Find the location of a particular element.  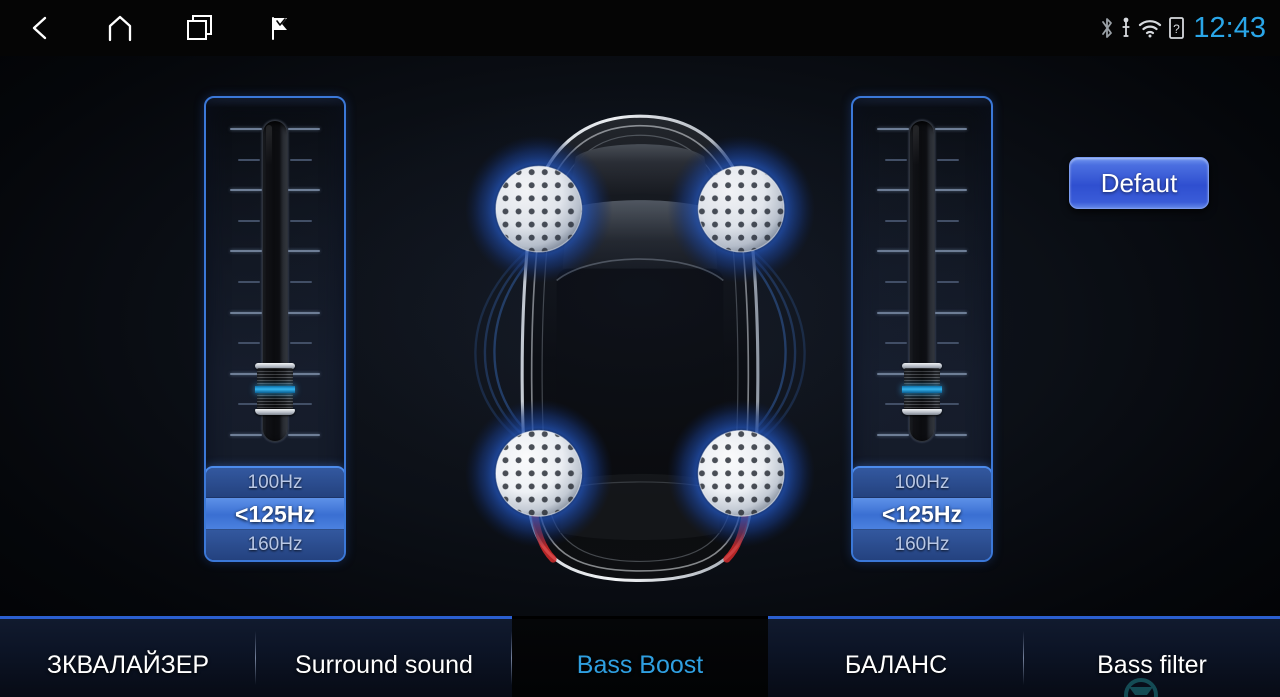

home-icon is located at coordinates (120, 28).